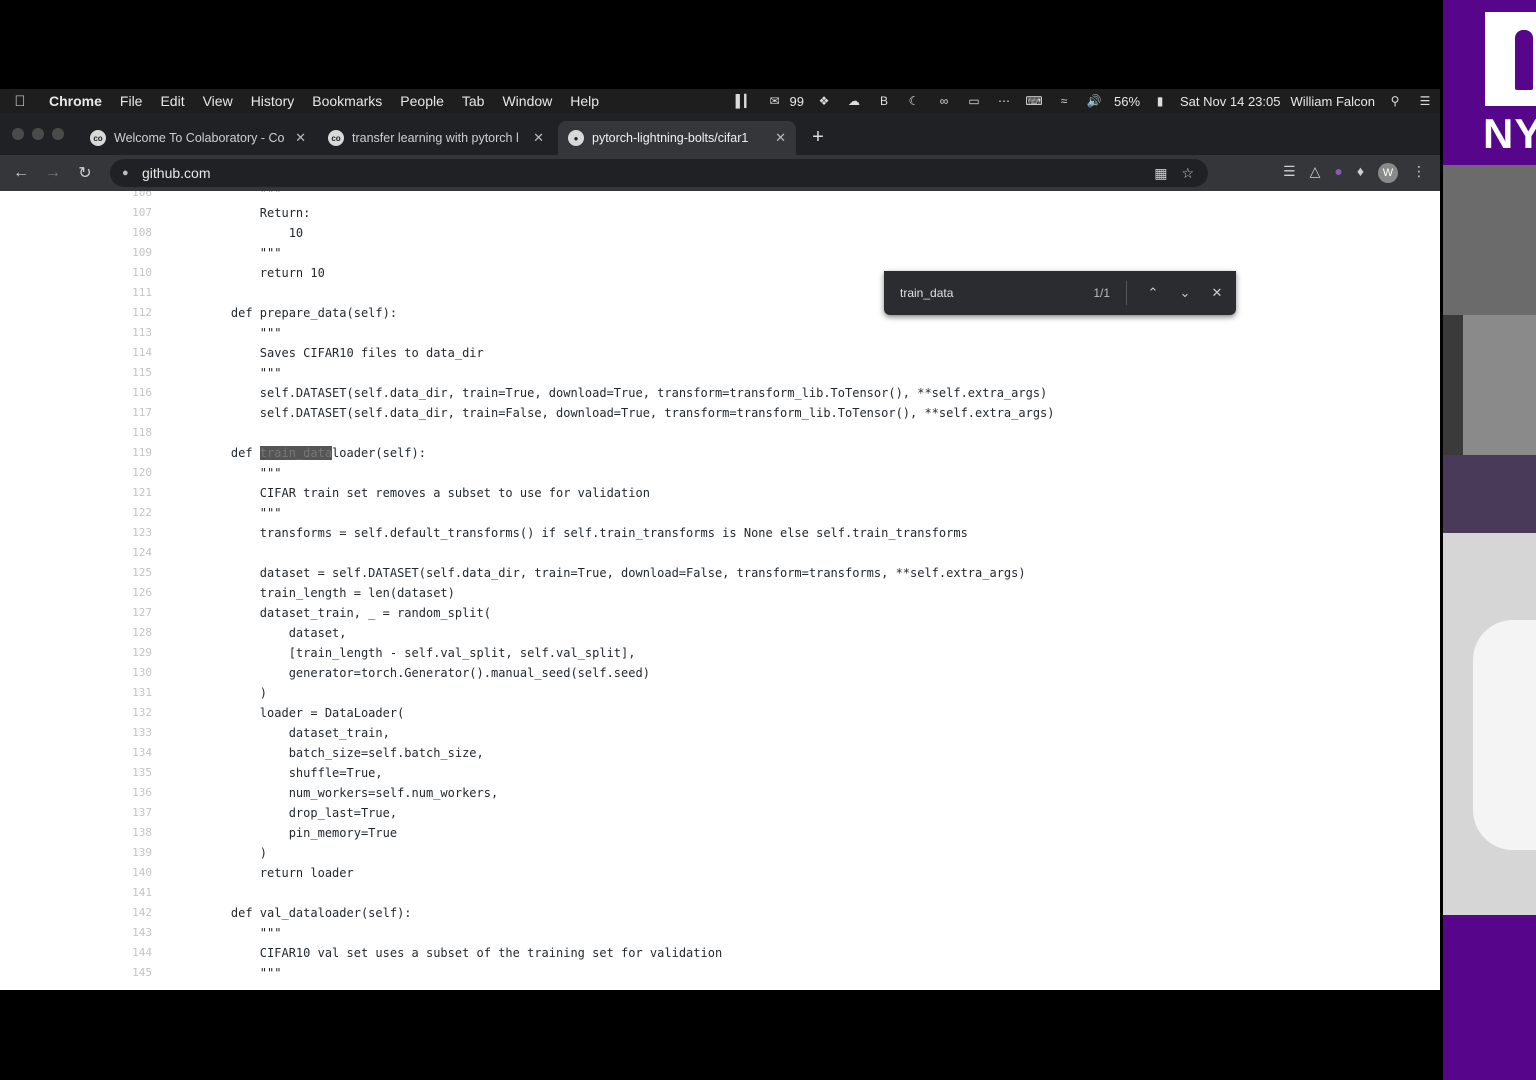 This screenshot has height=1080, width=1536. Describe the element at coordinates (1064, 101) in the screenshot. I see `wifi-icon: ≈` at that location.